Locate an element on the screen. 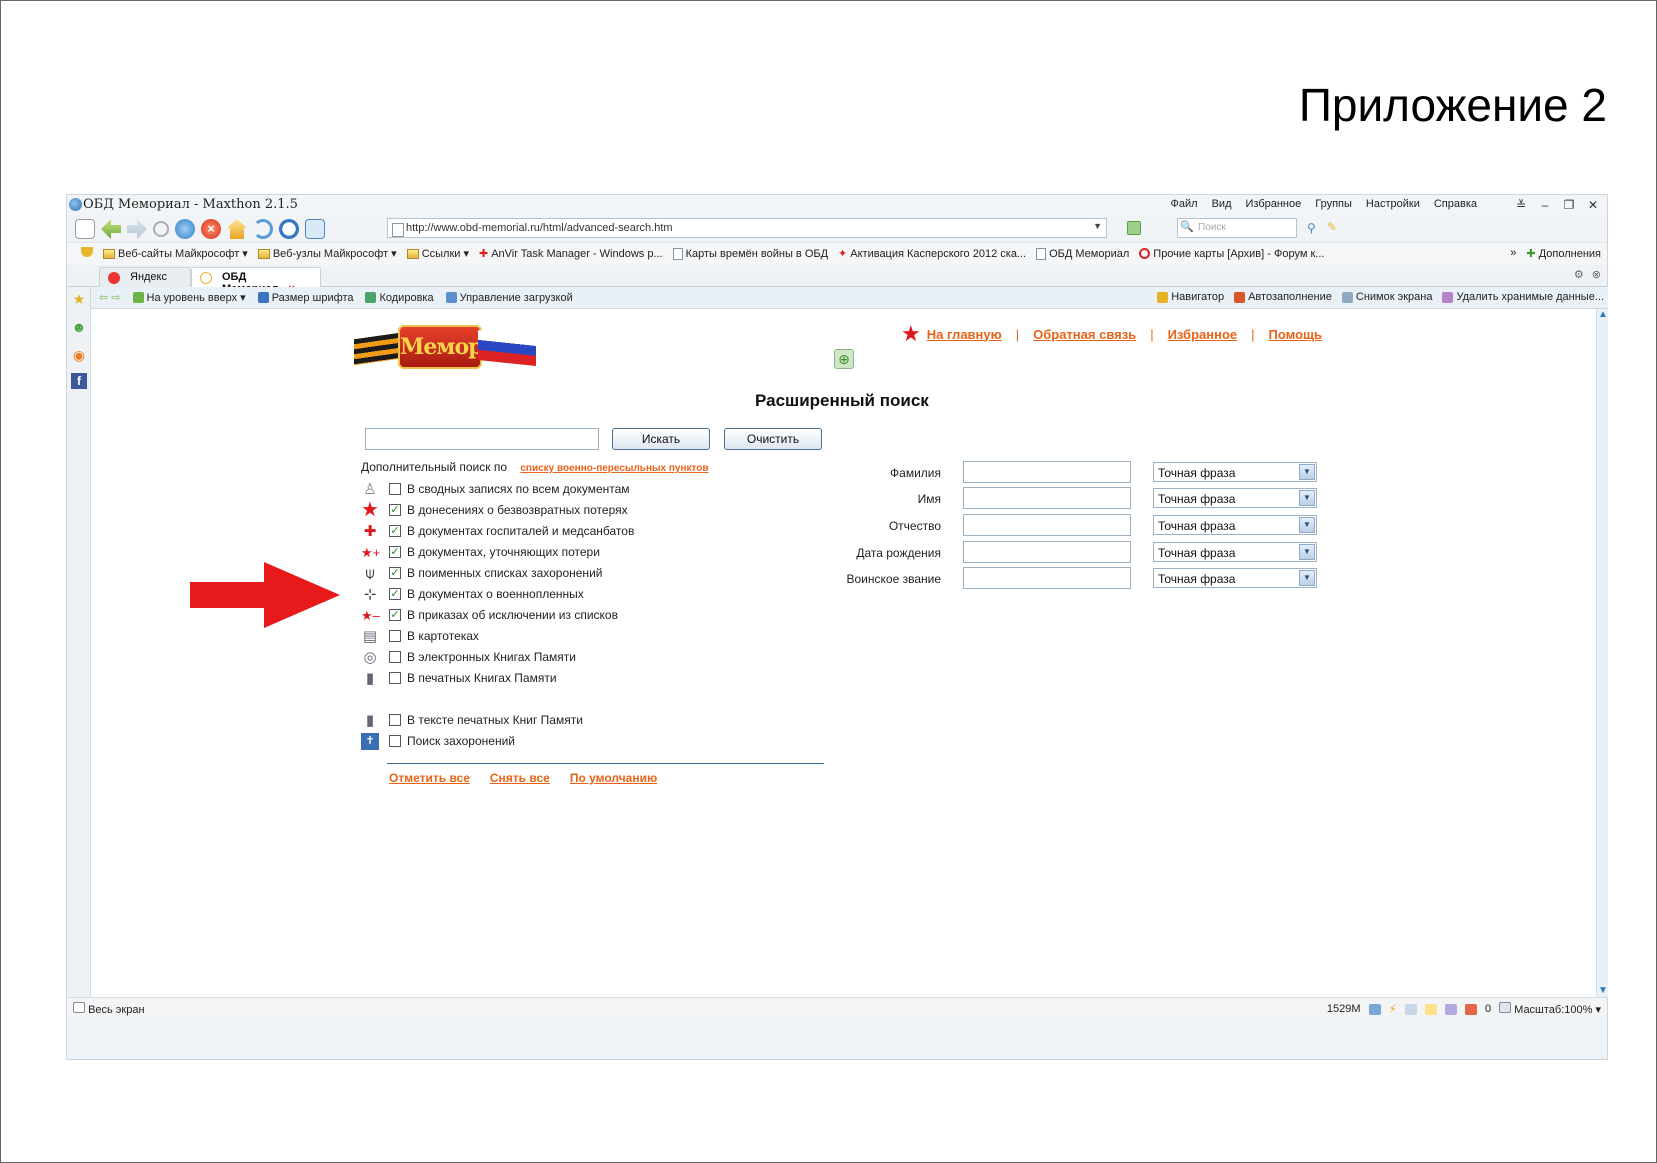  clear-button: Очистить is located at coordinates (773, 439).